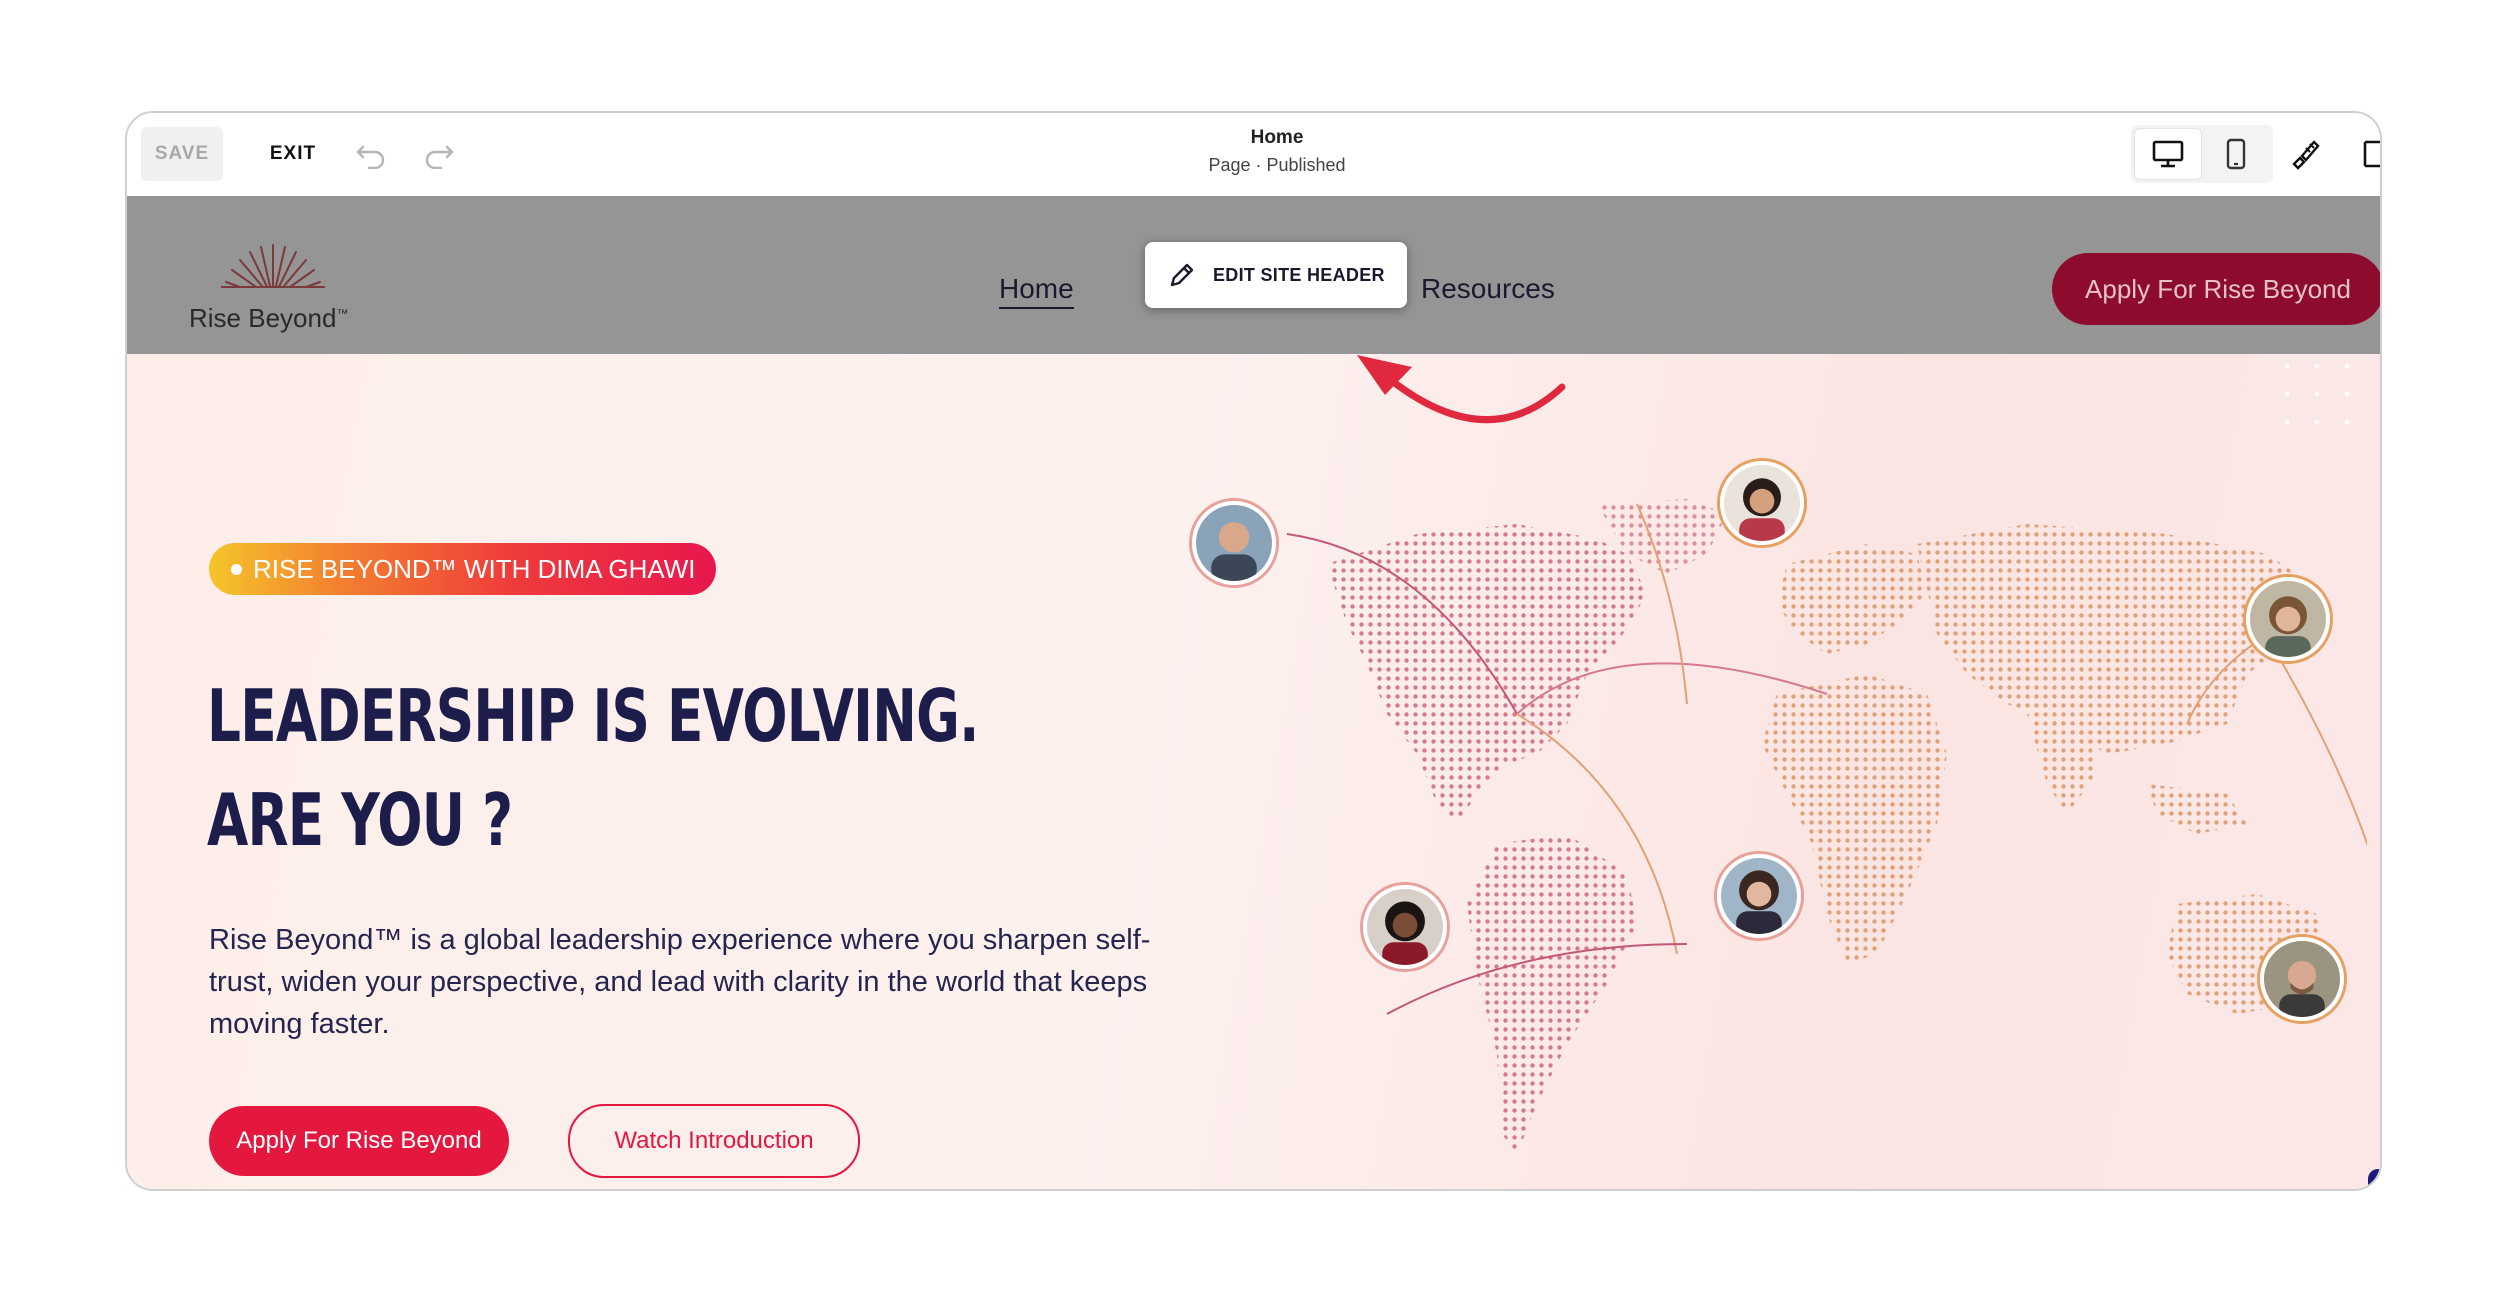  Describe the element at coordinates (182, 154) in the screenshot. I see `save-button: SAVE` at that location.